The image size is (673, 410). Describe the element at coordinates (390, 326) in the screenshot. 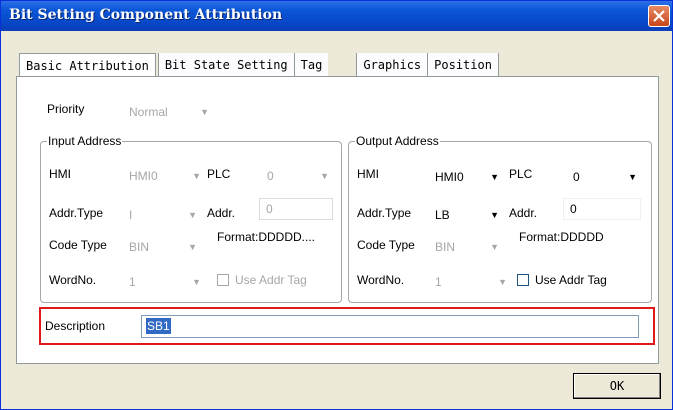

I see `description-input: SB1` at that location.